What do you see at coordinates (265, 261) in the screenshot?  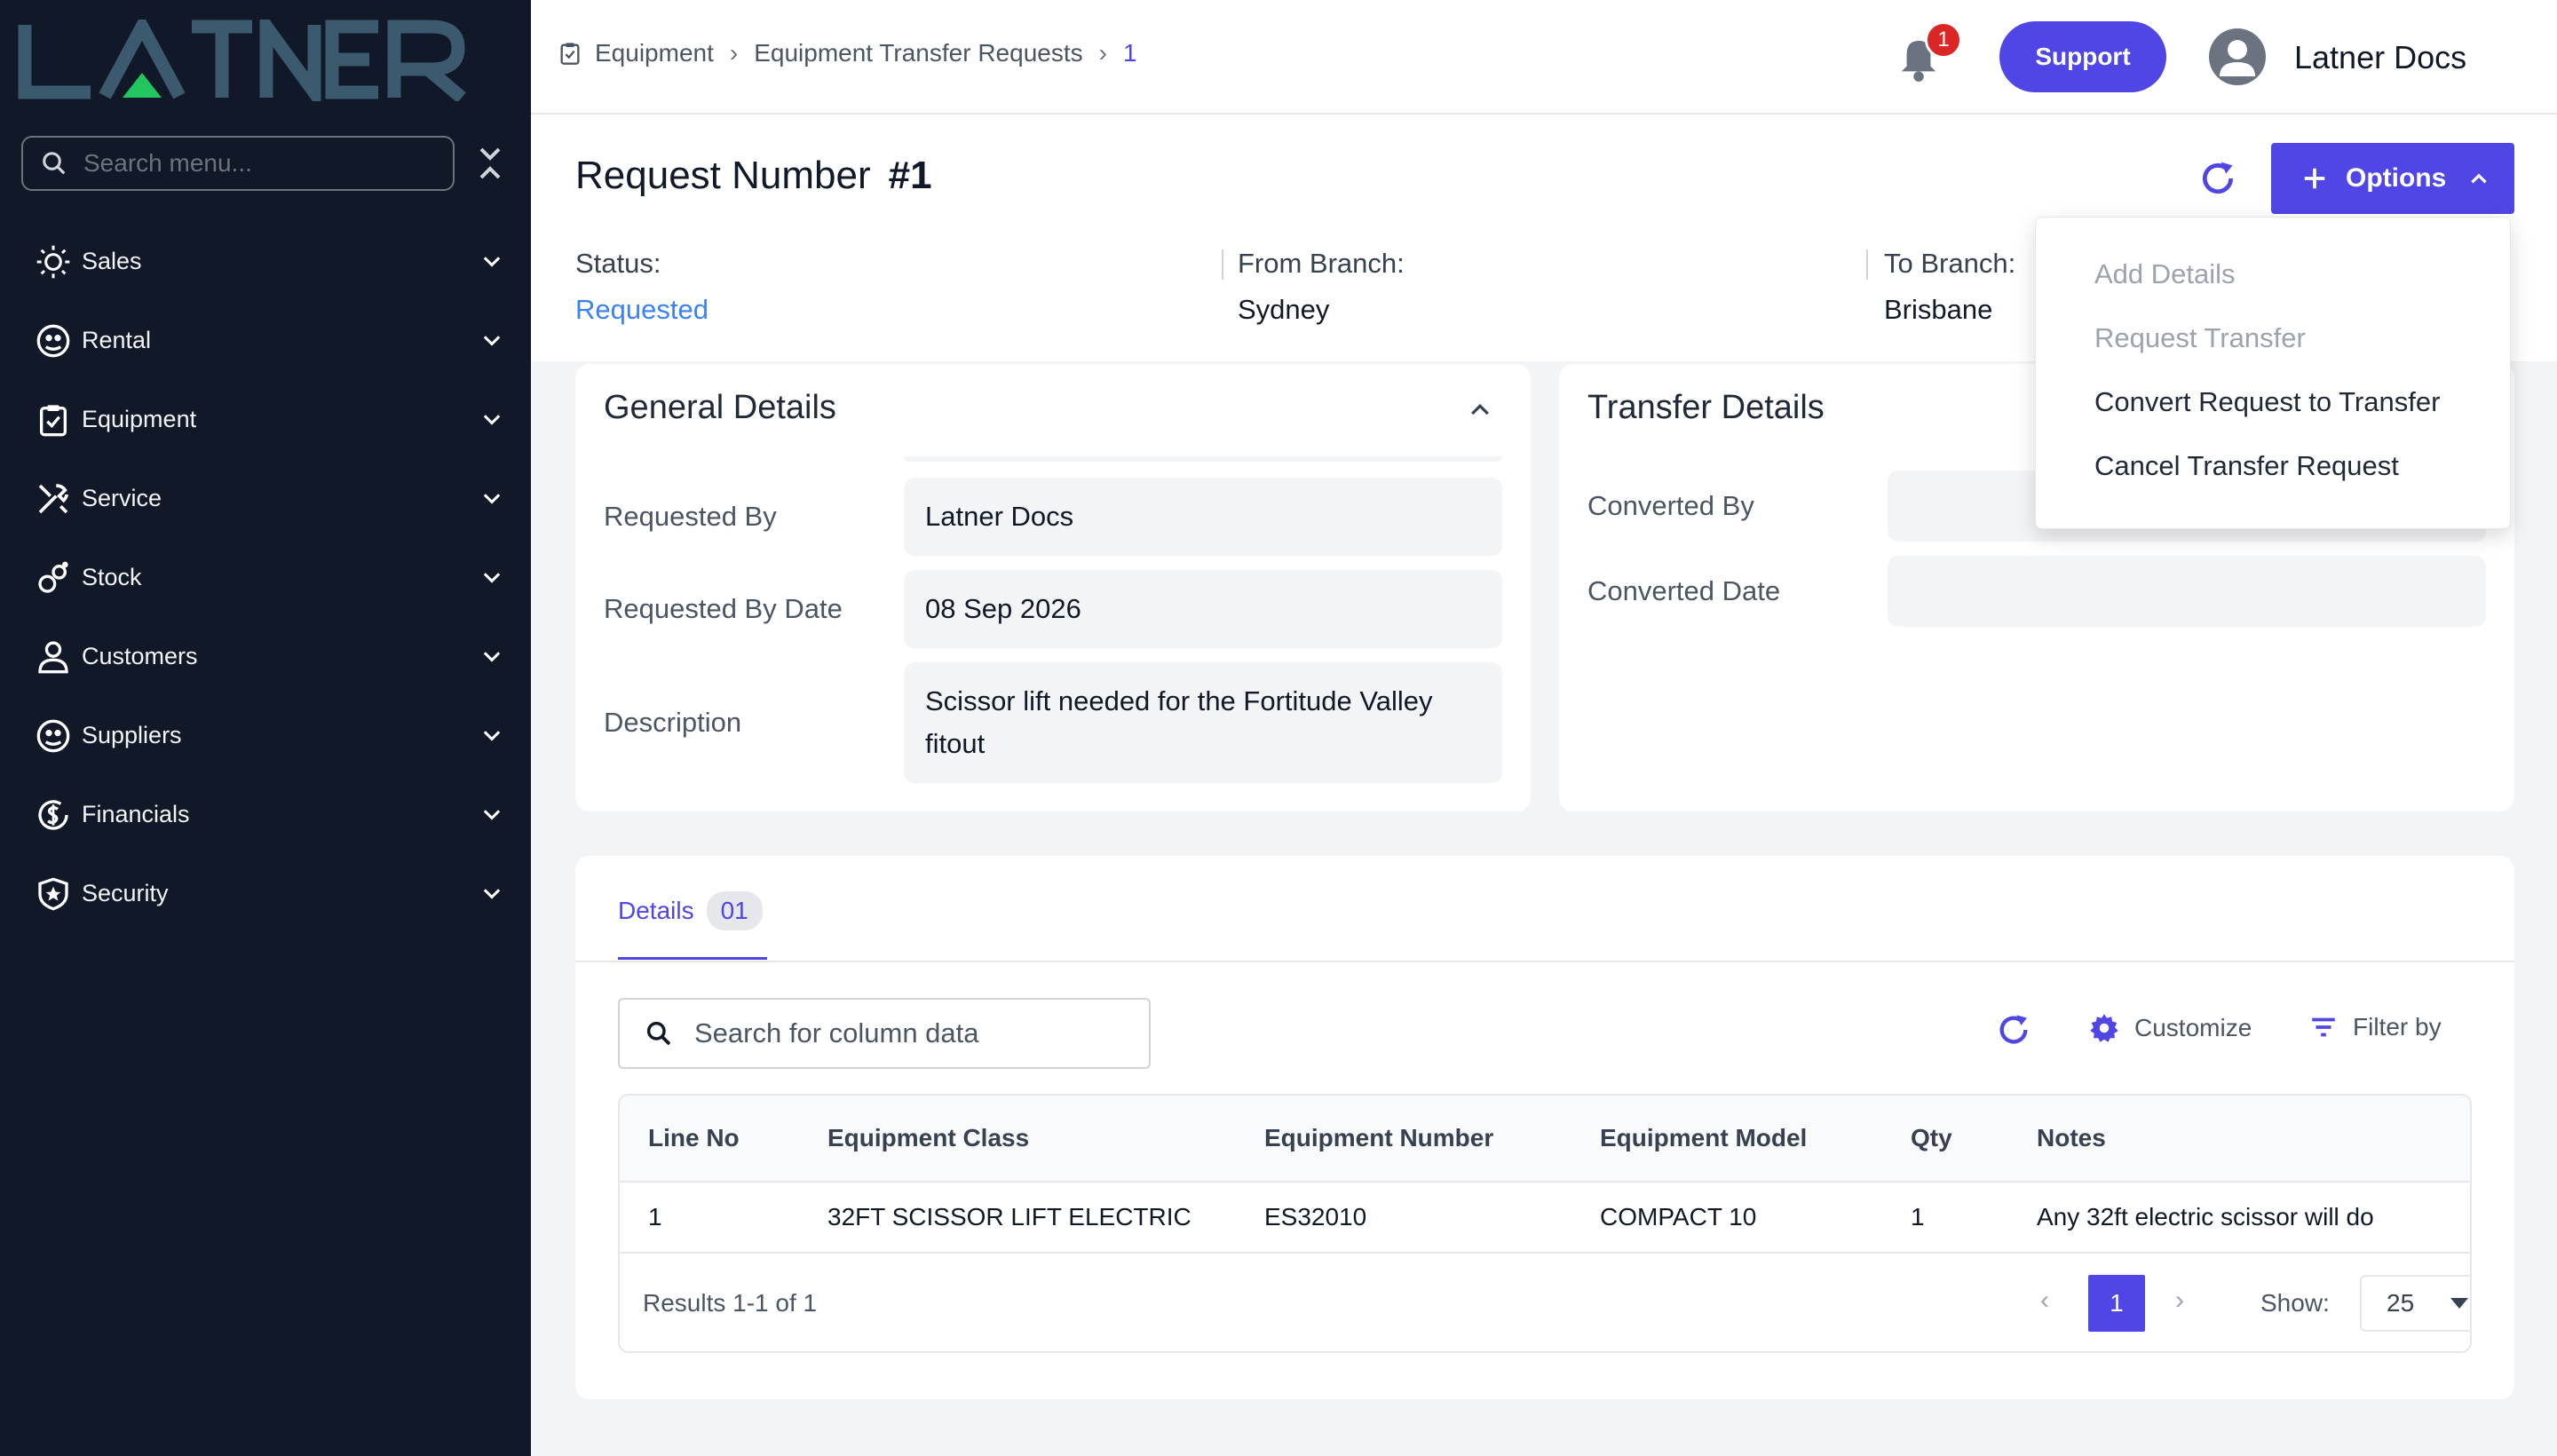 I see `sidebar-item-sales: Sales` at bounding box center [265, 261].